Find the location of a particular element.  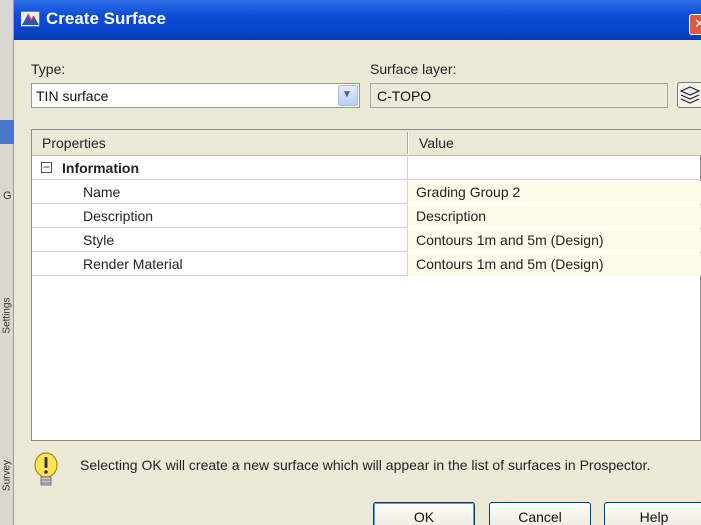

type-label: Type: is located at coordinates (48, 69).